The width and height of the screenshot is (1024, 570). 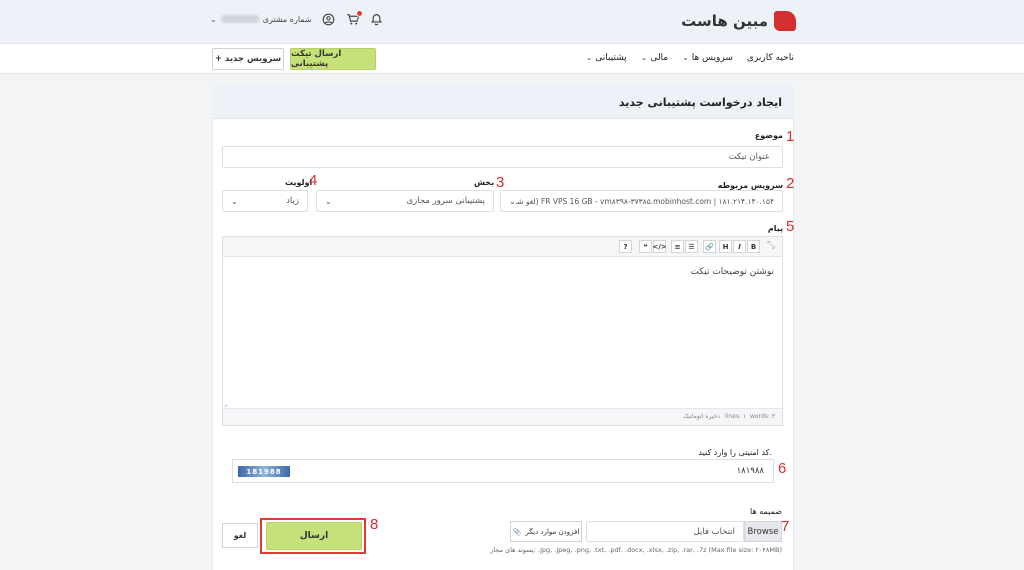 I want to click on brand-name: مبین هاست, so click(x=724, y=21).